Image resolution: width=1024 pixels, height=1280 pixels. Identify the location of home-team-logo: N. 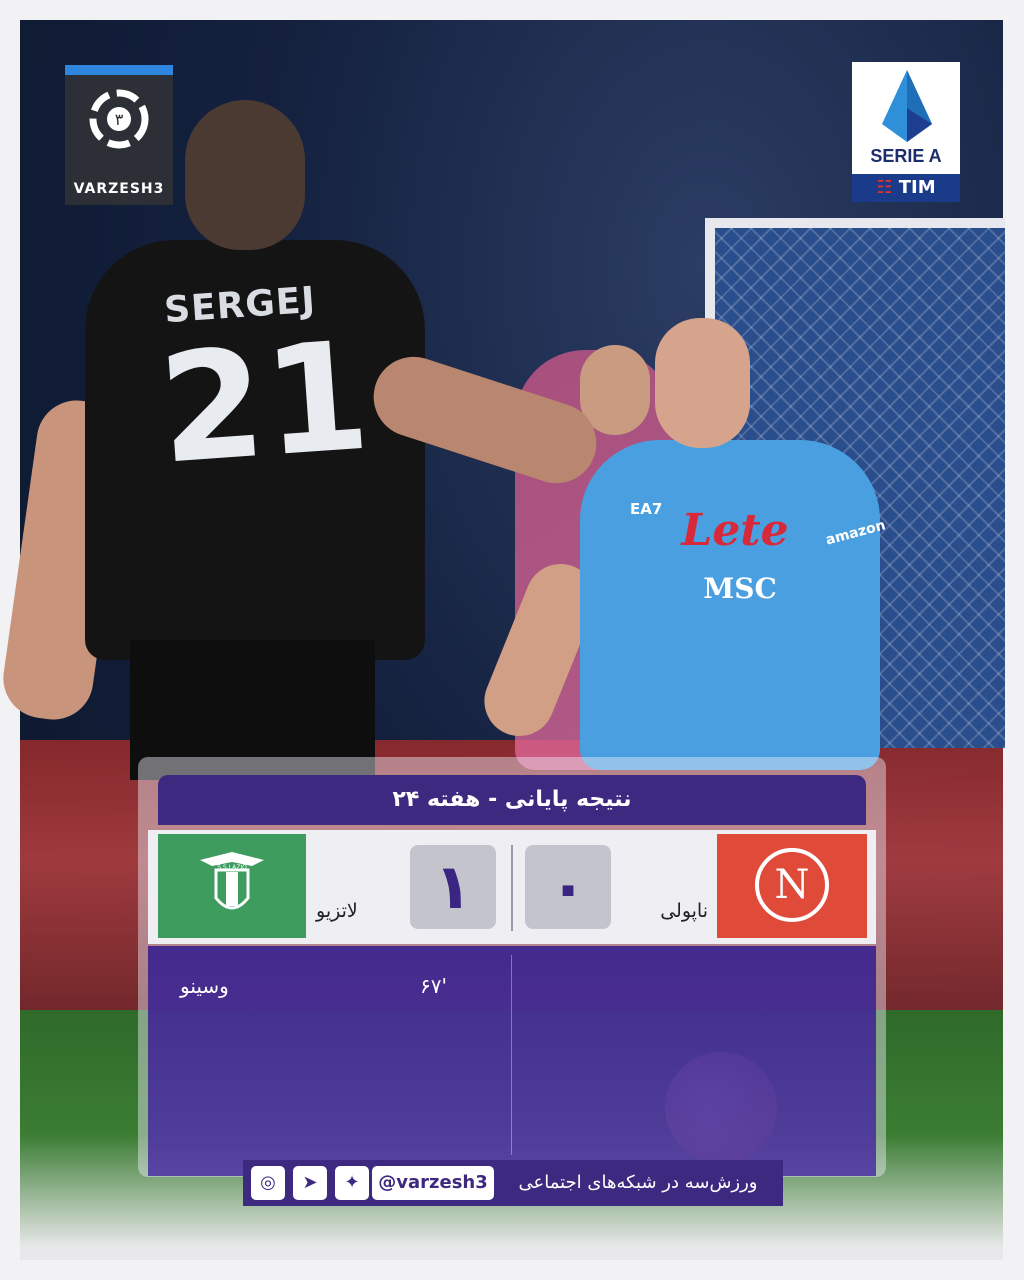
(792, 886).